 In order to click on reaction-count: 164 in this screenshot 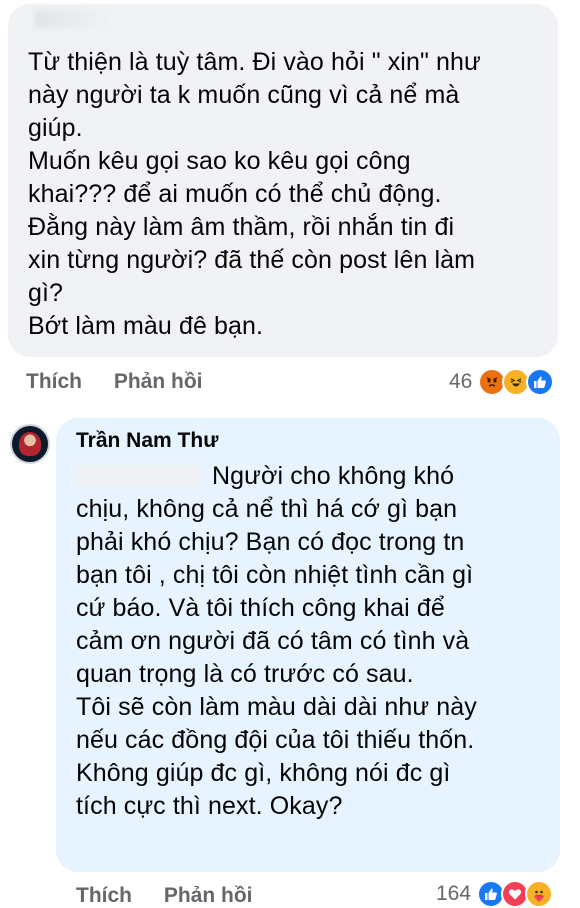, I will do `click(454, 893)`.